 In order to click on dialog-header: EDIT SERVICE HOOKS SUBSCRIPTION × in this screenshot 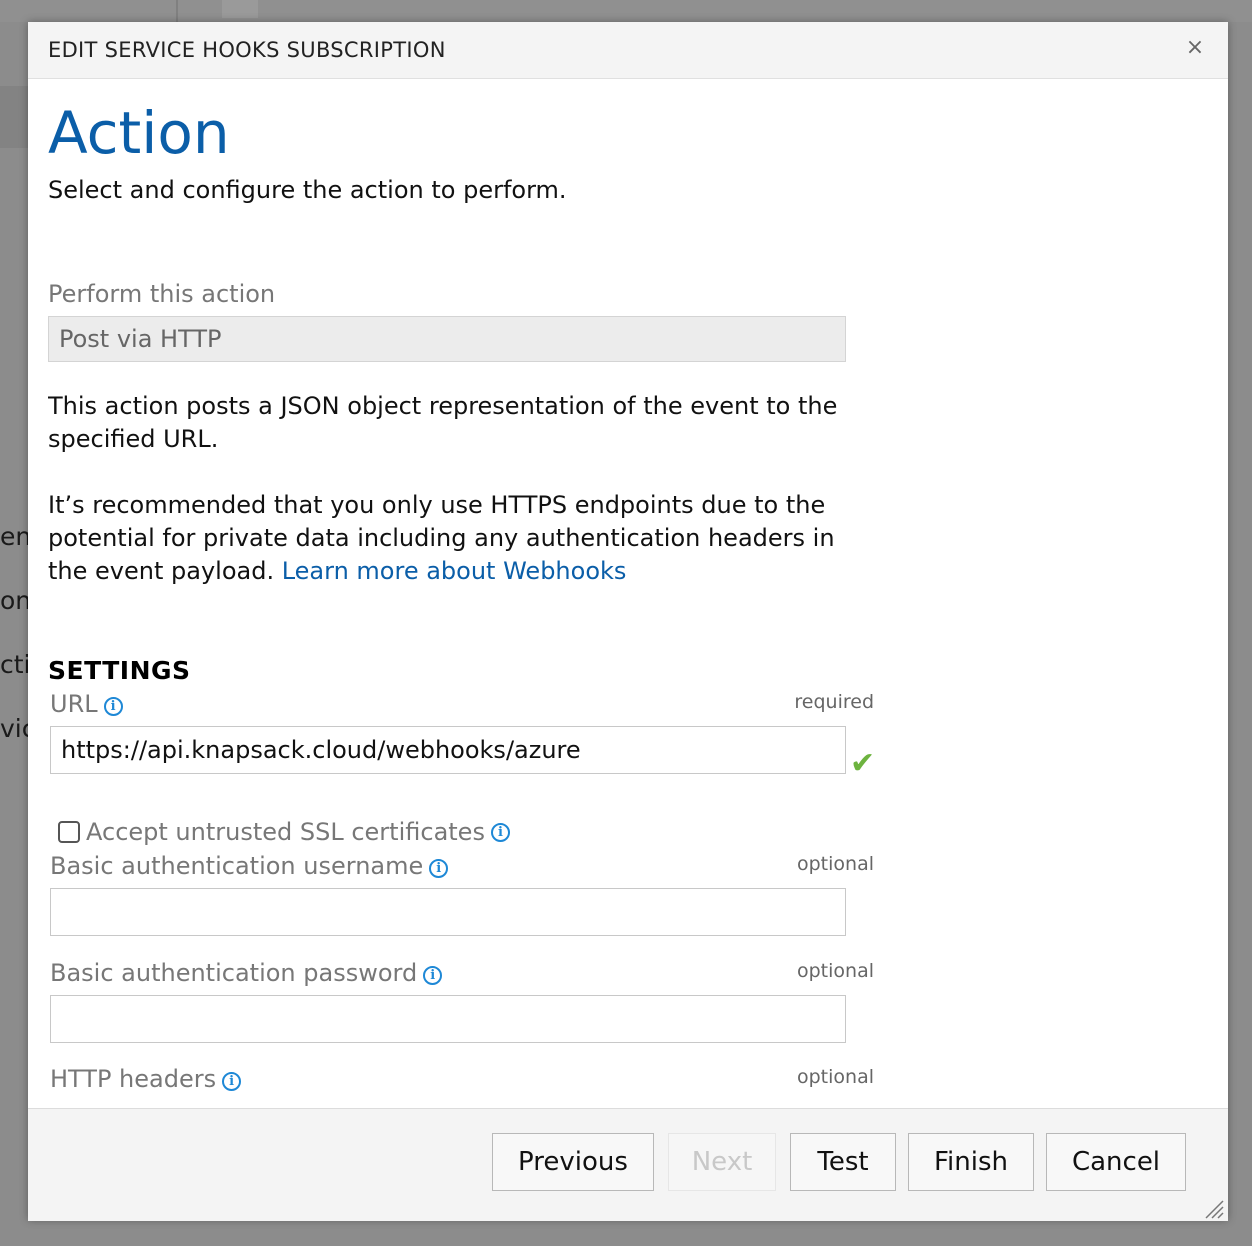, I will do `click(628, 50)`.